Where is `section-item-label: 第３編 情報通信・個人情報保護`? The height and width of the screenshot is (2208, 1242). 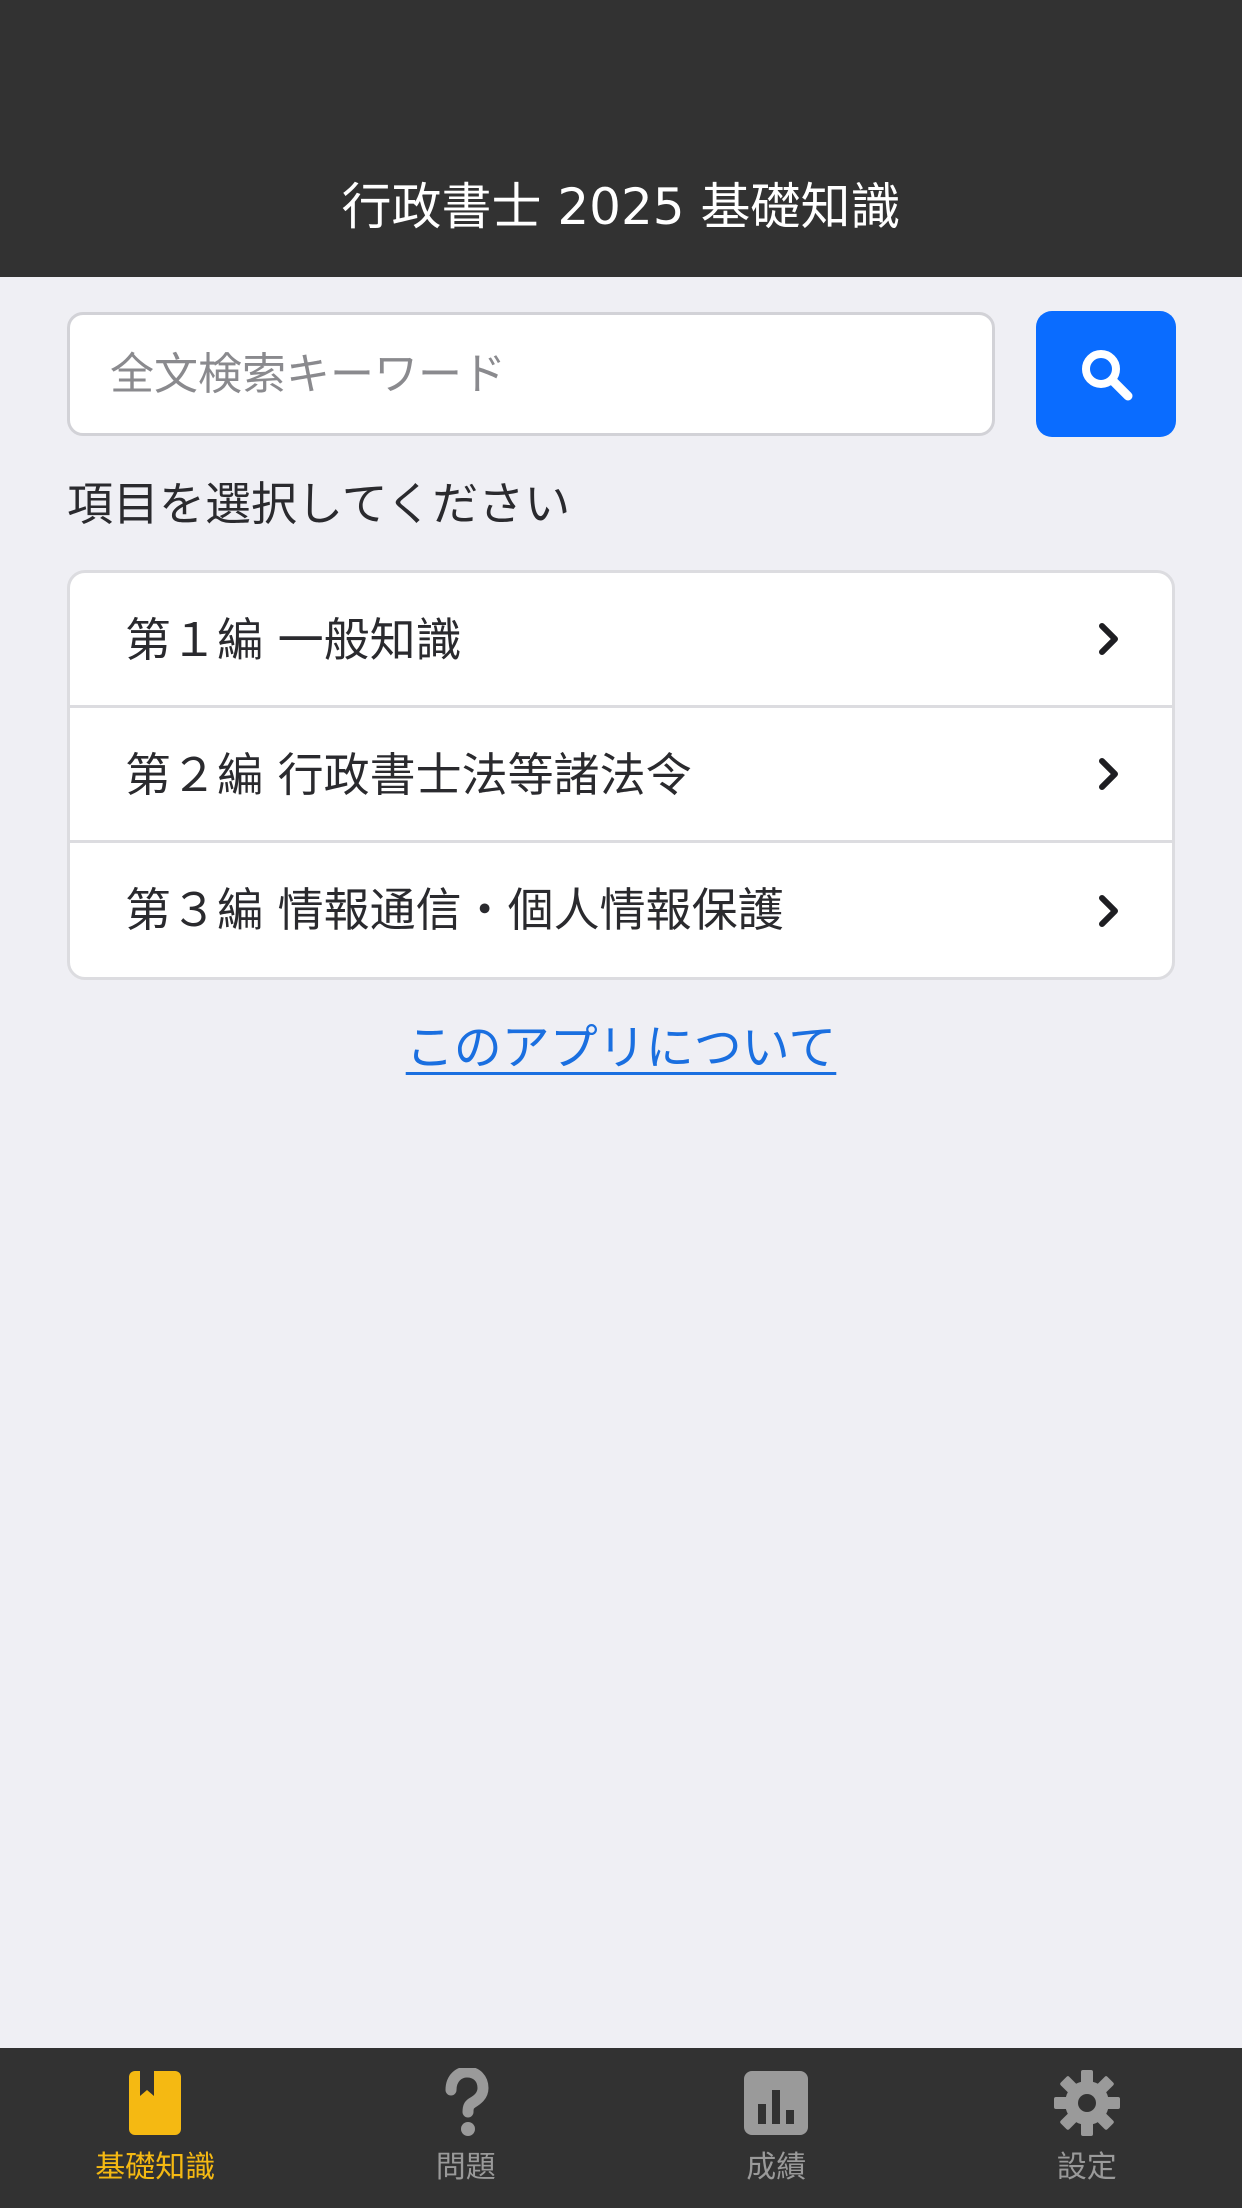 section-item-label: 第３編 情報通信・個人情報保護 is located at coordinates (454, 910).